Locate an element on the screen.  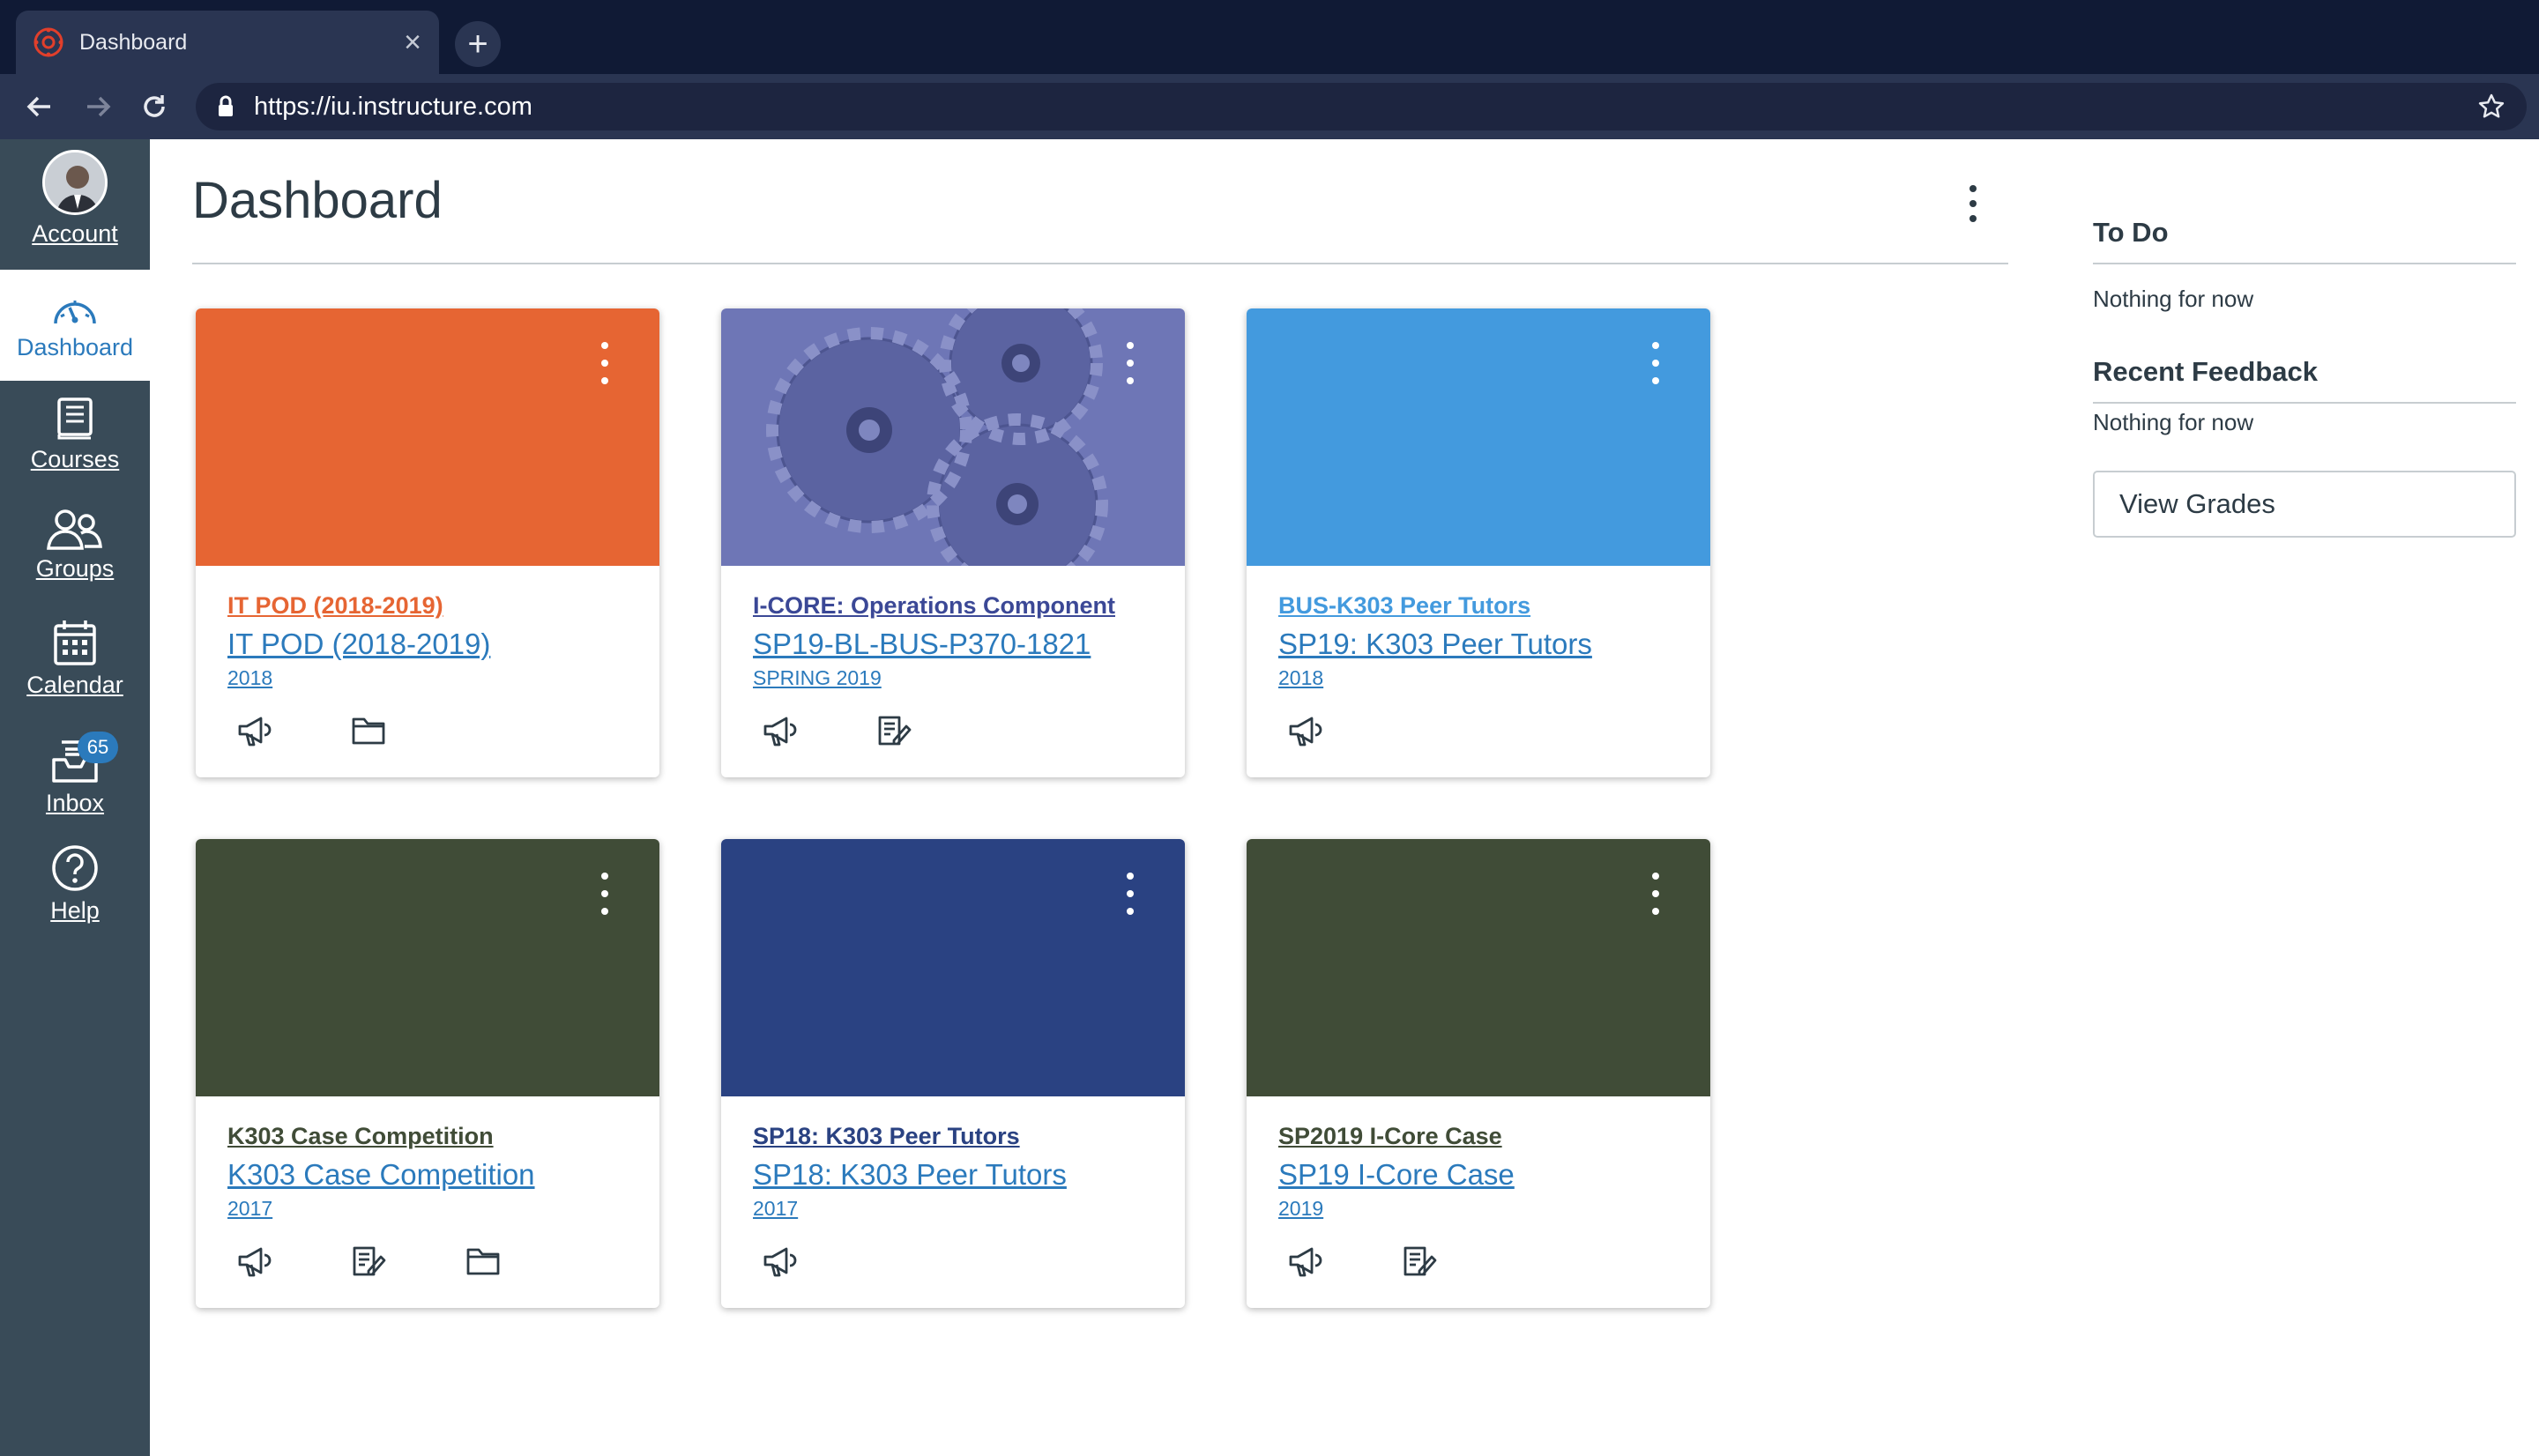
card-course-code-link: IT POD (2018-2019) is located at coordinates (358, 644).